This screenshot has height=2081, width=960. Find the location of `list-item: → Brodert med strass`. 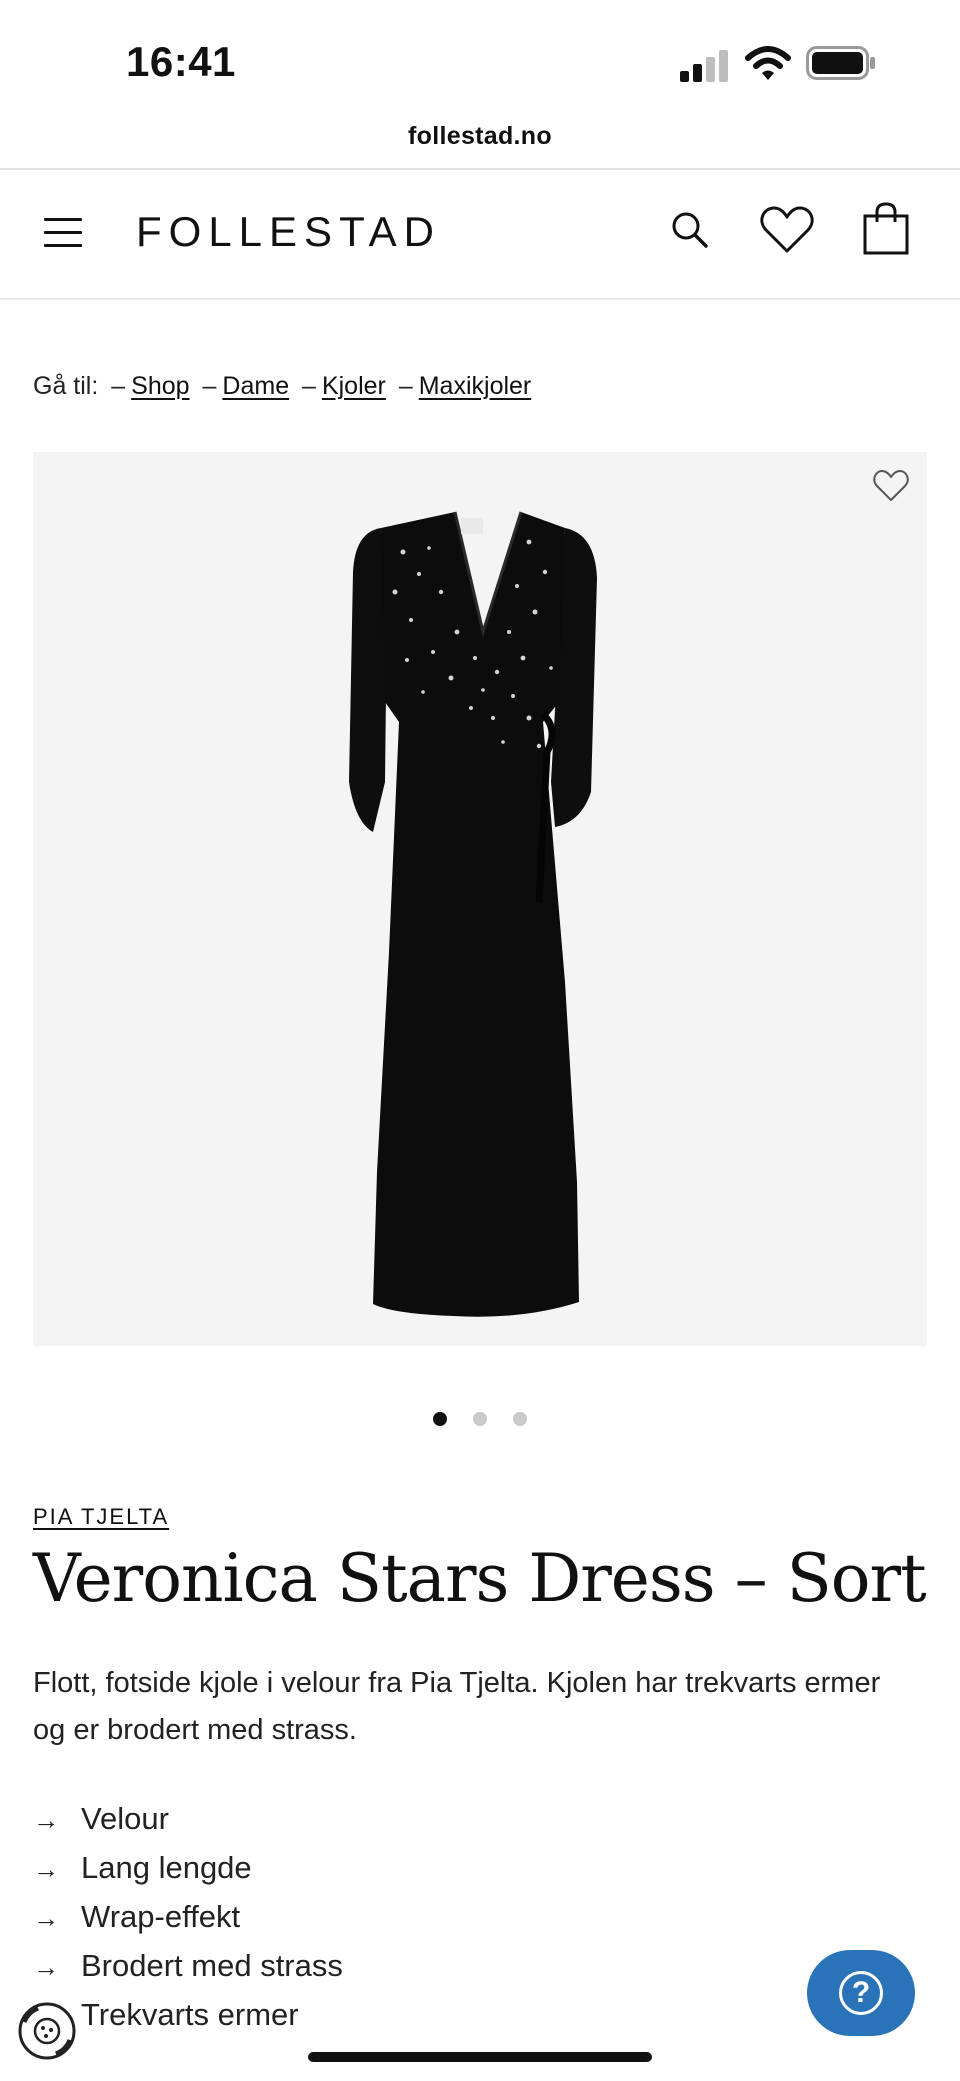

list-item: → Brodert med strass is located at coordinates (188, 1966).